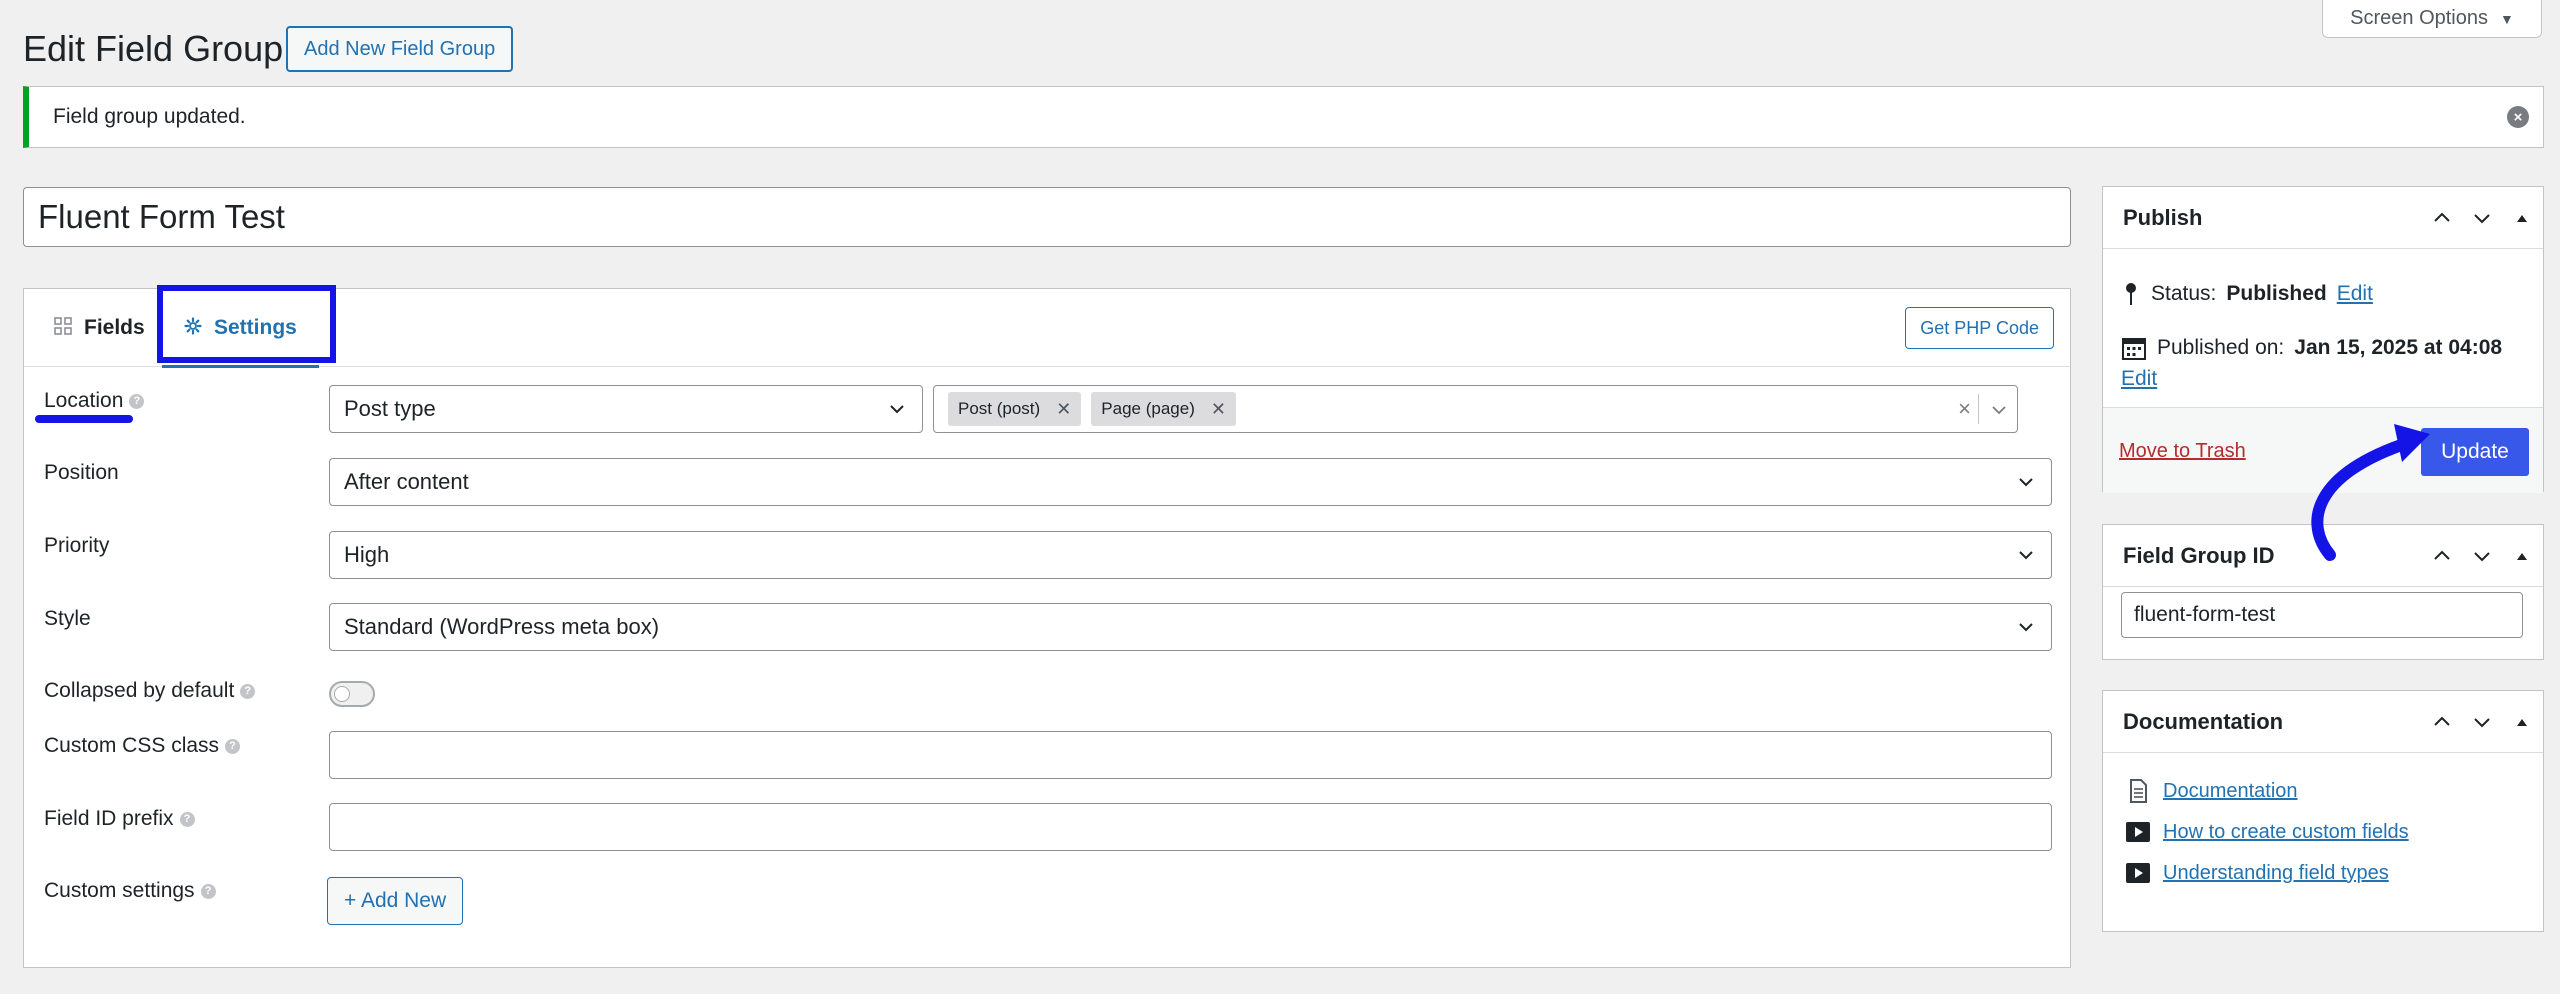 This screenshot has height=994, width=2560. What do you see at coordinates (2203, 721) in the screenshot?
I see `documentation-title: Documentation` at bounding box center [2203, 721].